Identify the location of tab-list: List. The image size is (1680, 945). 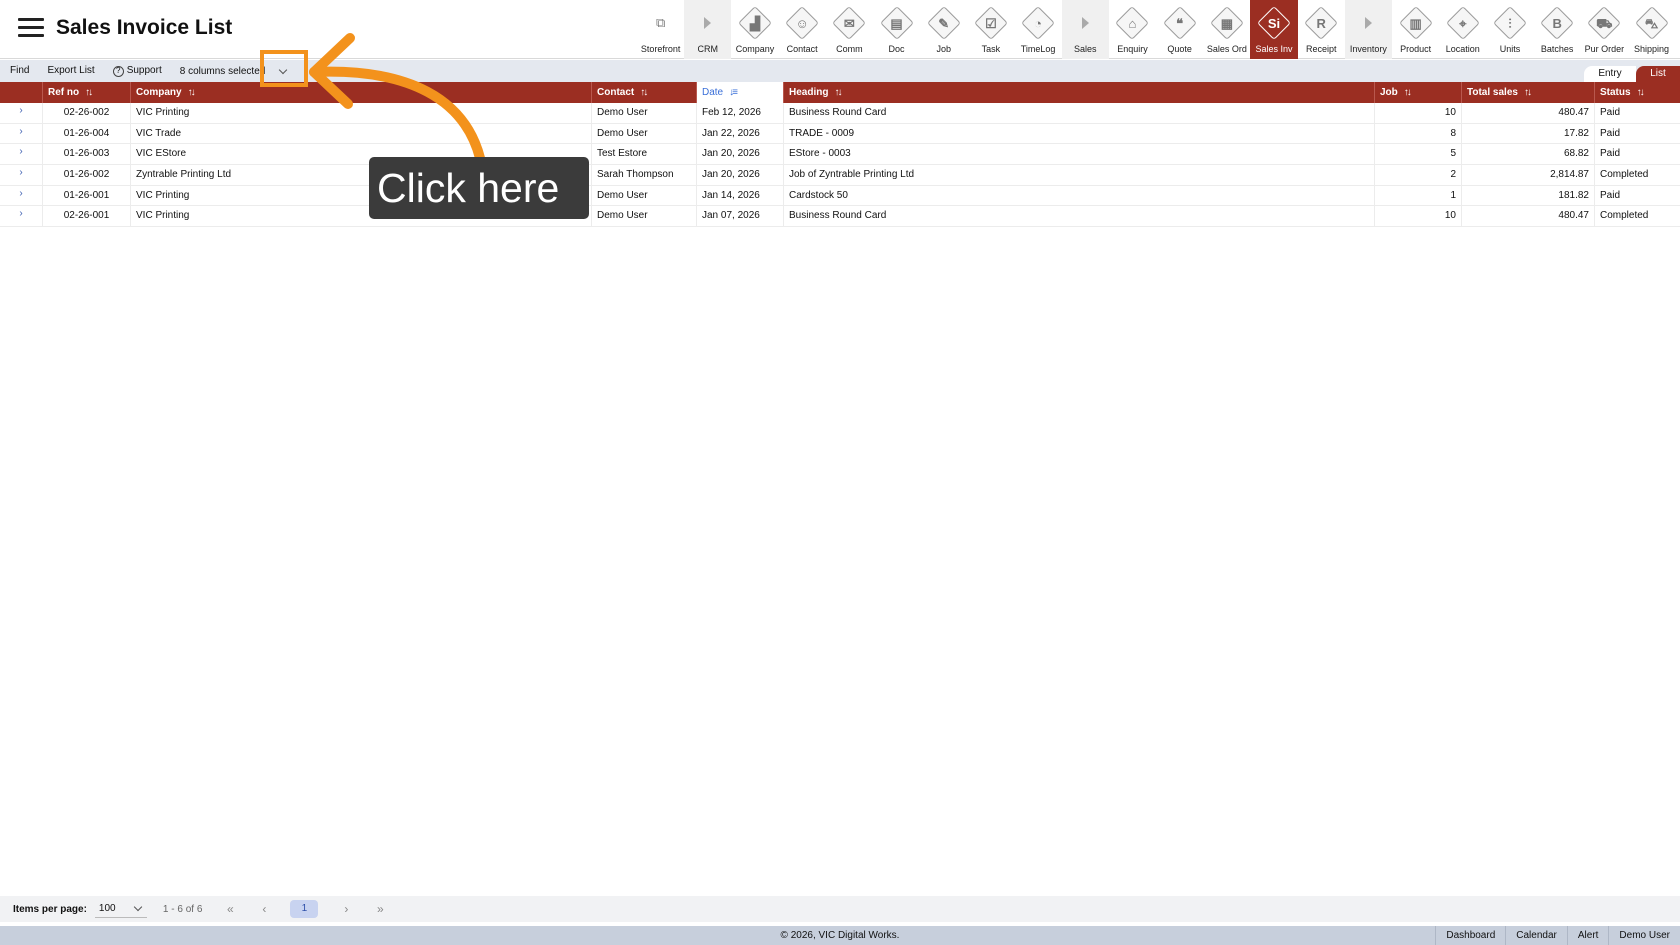
(1658, 74).